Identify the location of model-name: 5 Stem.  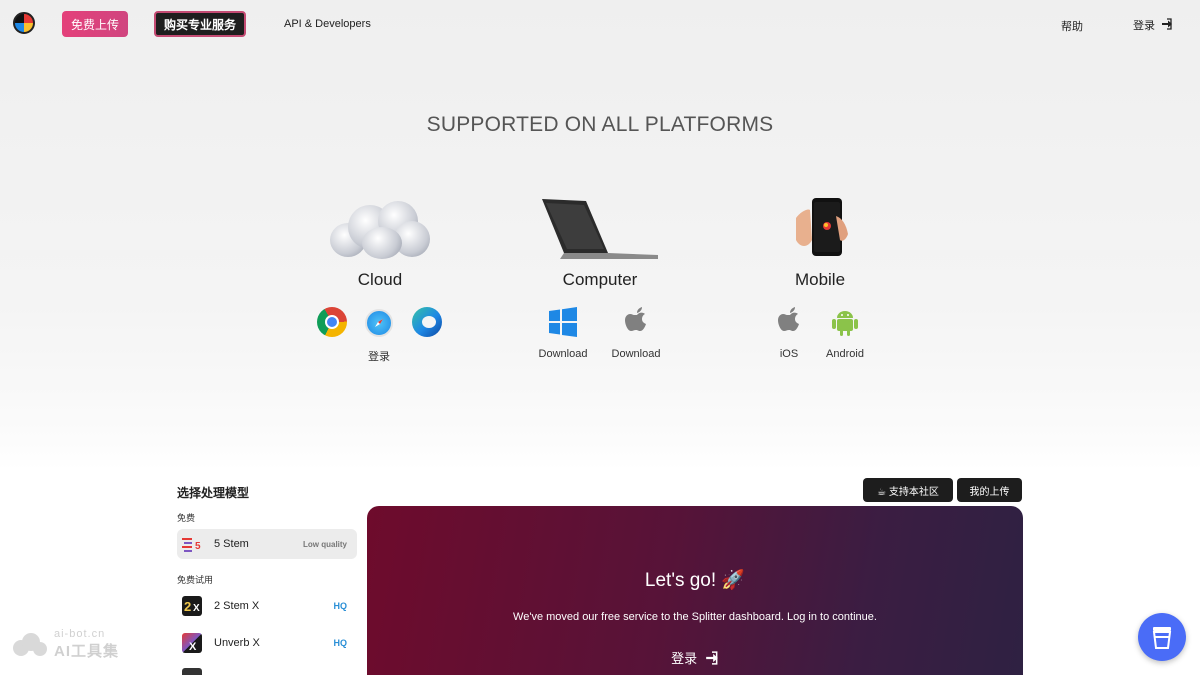
(231, 544).